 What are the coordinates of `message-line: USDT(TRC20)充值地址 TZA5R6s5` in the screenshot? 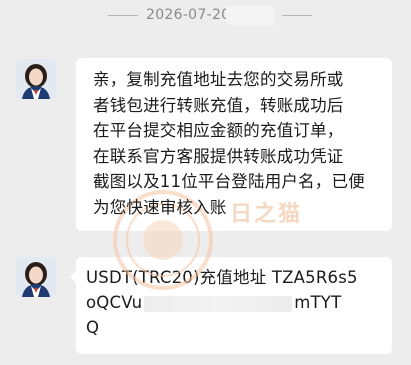 It's located at (222, 277).